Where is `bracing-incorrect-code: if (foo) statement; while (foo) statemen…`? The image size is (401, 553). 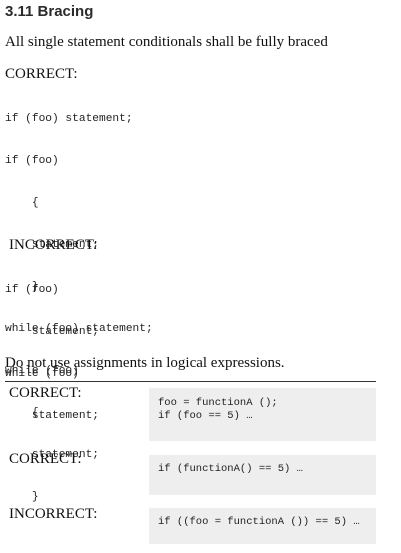
bracing-incorrect-code: if (foo) statement; while (foo) statemen… is located at coordinates (52, 346).